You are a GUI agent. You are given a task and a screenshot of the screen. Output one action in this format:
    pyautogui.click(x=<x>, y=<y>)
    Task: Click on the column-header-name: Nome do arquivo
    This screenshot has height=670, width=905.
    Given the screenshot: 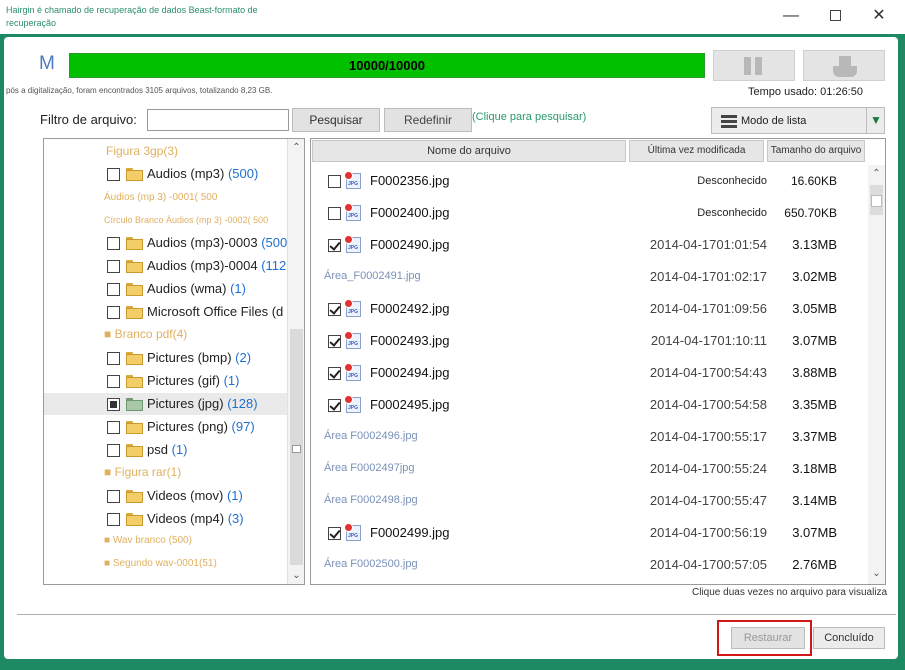 What is the action you would take?
    pyautogui.click(x=469, y=151)
    